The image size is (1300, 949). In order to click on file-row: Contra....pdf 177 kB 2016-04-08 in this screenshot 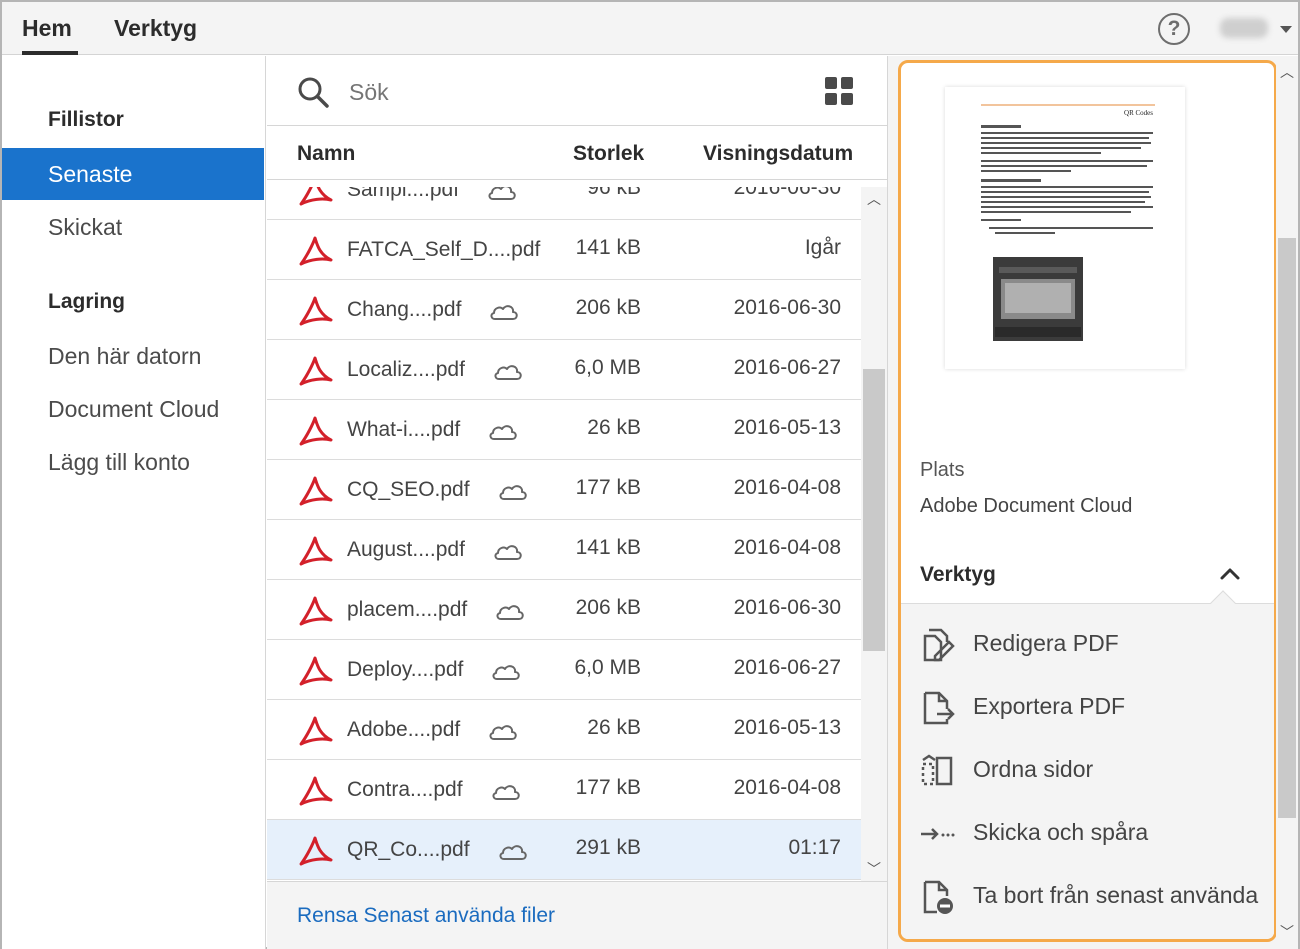, I will do `click(564, 790)`.